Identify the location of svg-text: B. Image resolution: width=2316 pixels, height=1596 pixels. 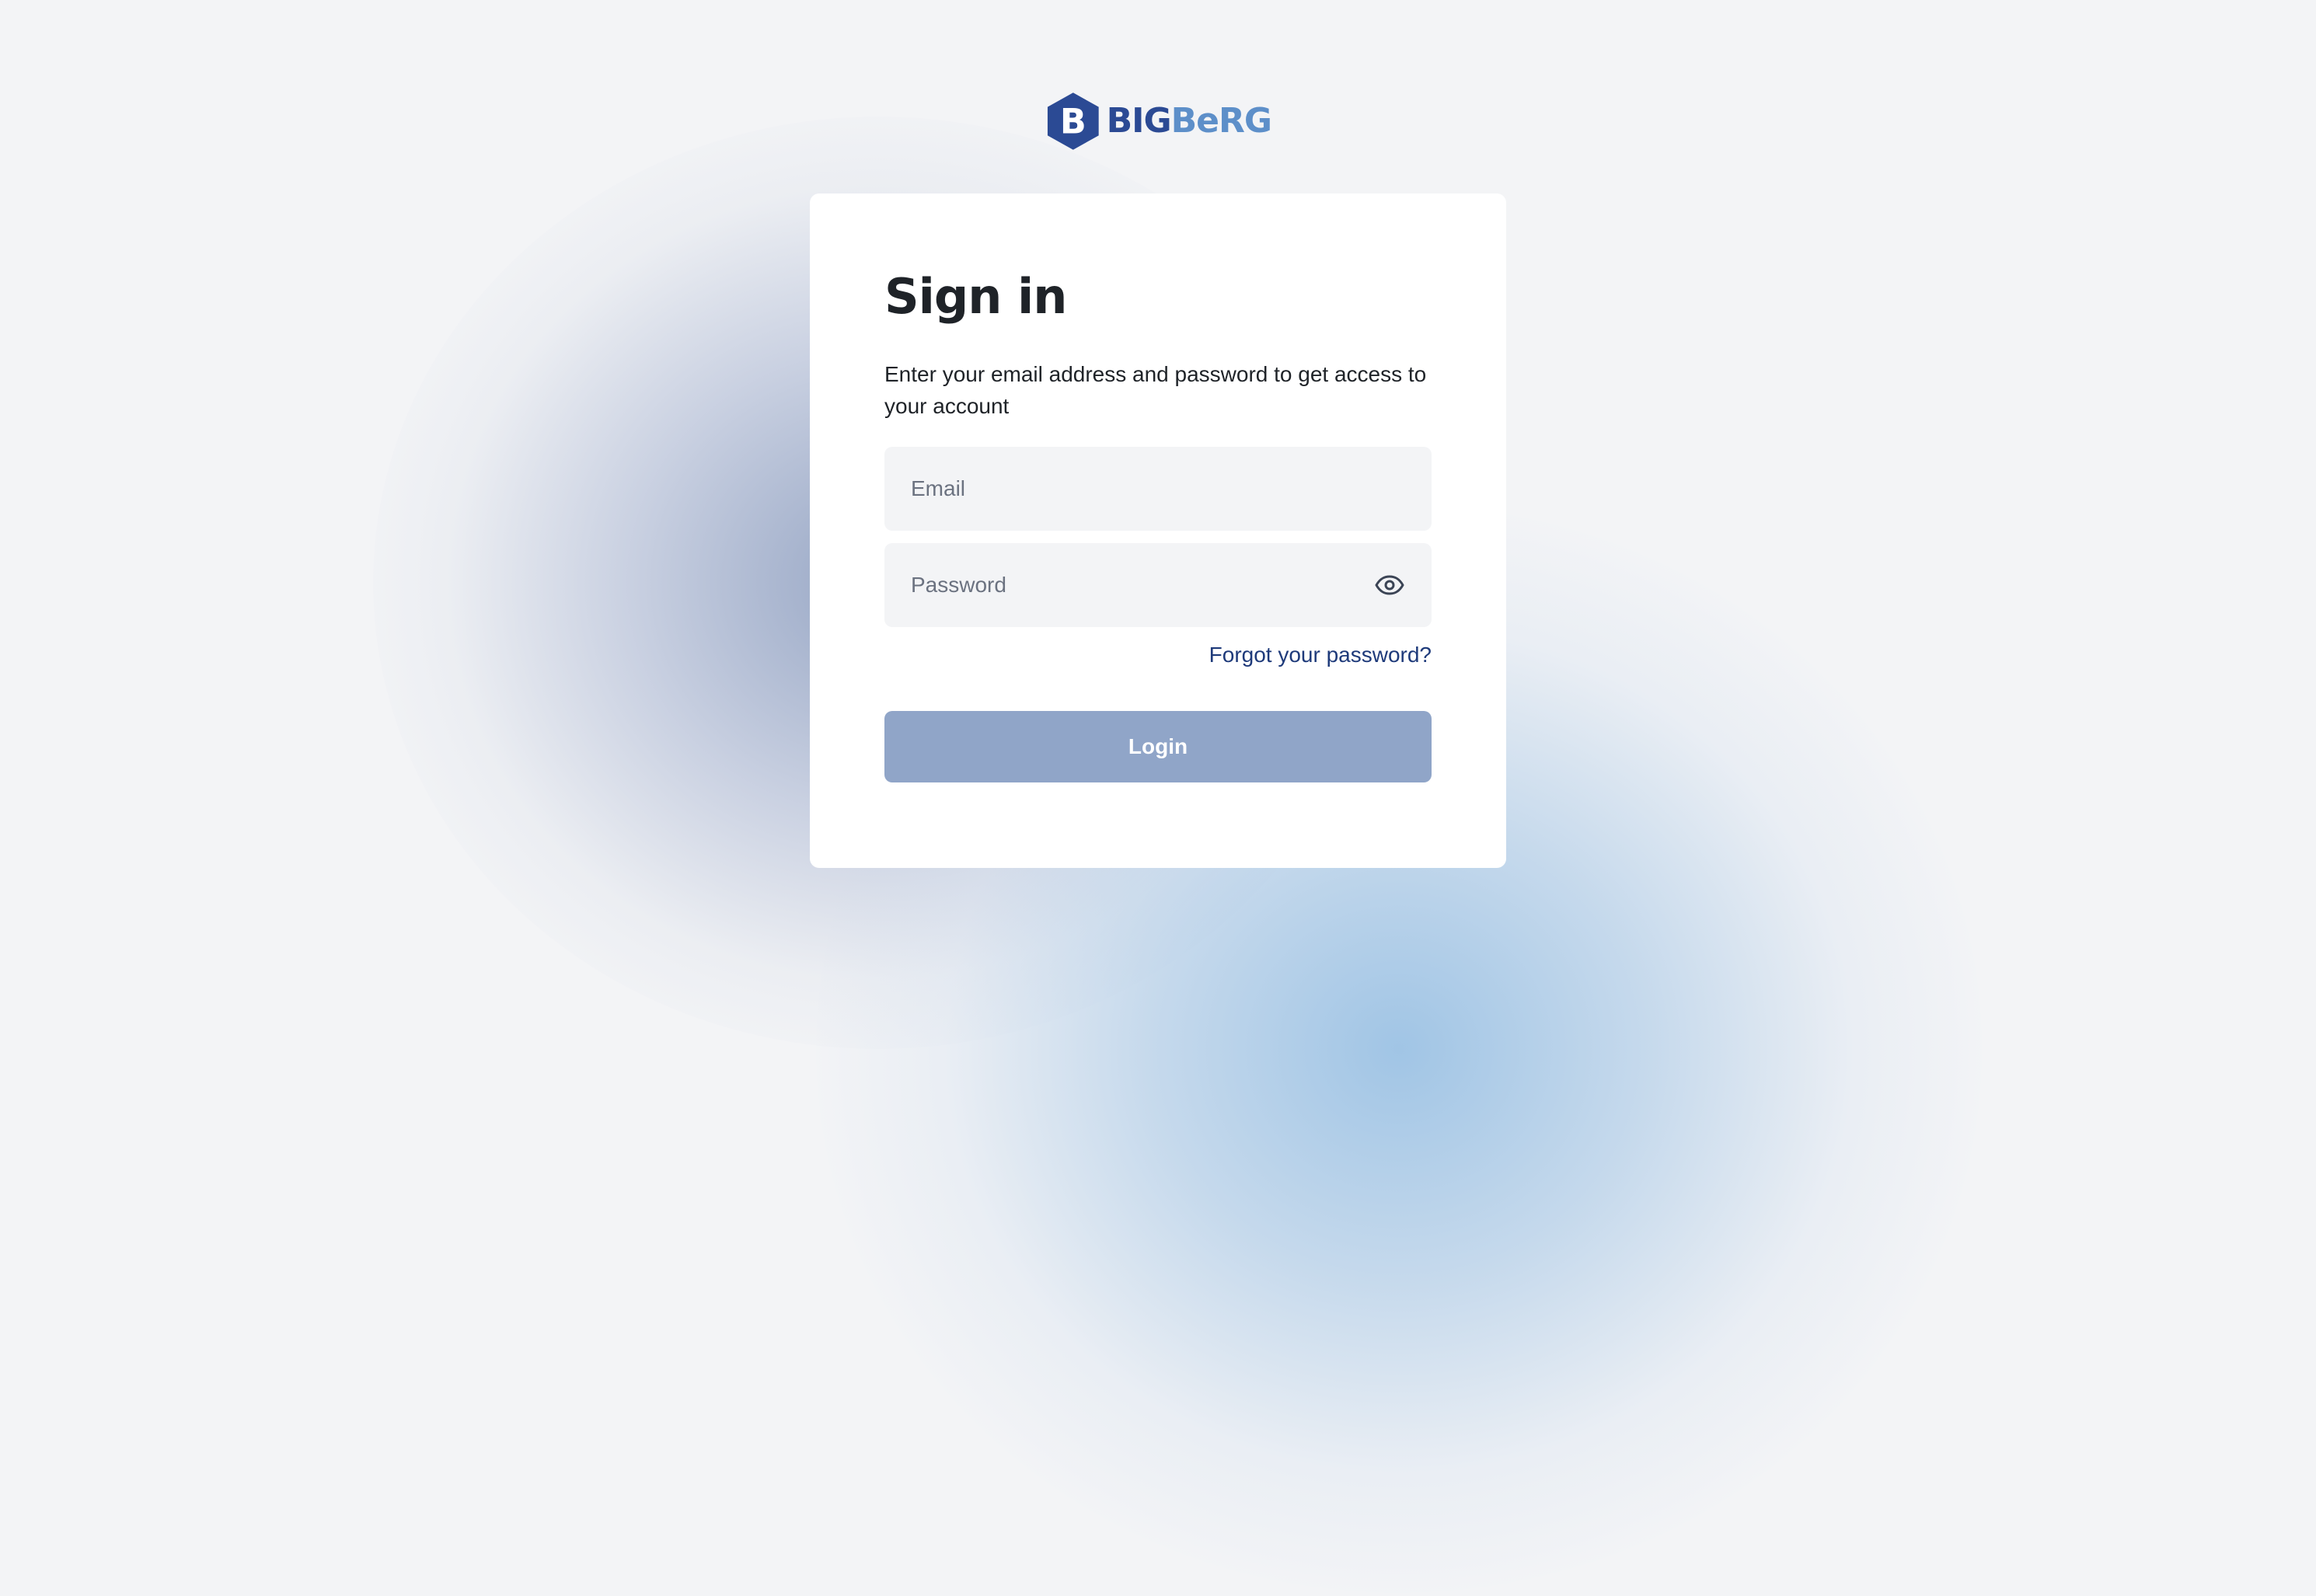
(1073, 121).